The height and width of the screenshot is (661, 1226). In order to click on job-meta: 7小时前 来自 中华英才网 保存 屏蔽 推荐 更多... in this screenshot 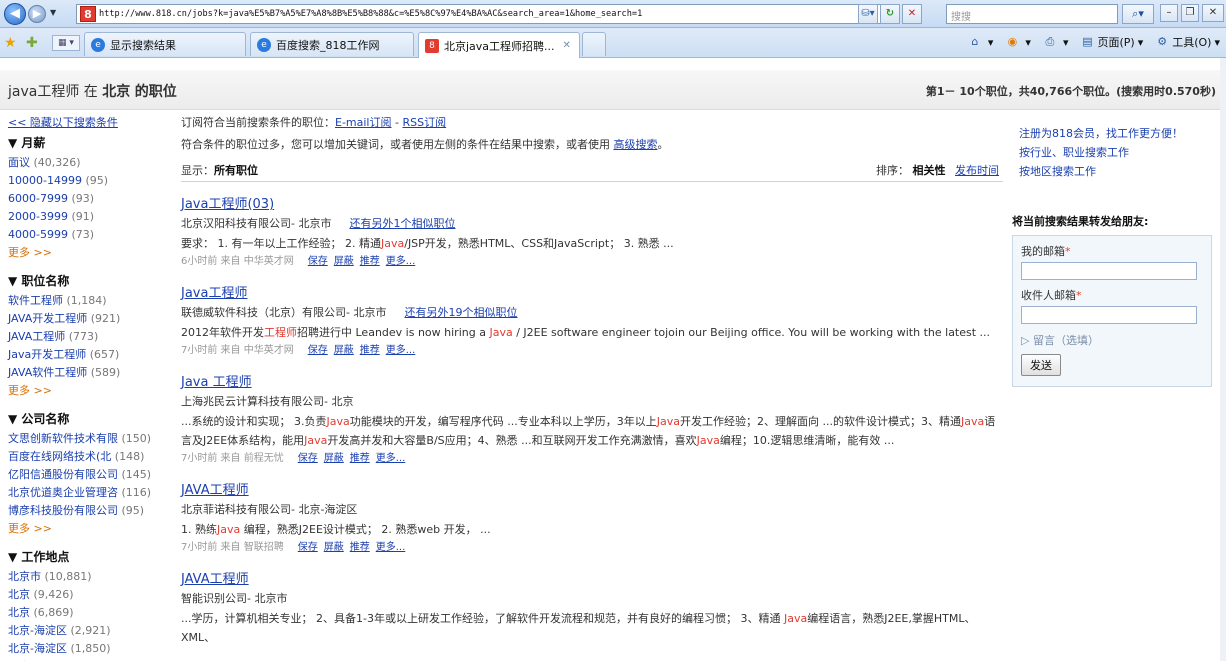, I will do `click(298, 350)`.